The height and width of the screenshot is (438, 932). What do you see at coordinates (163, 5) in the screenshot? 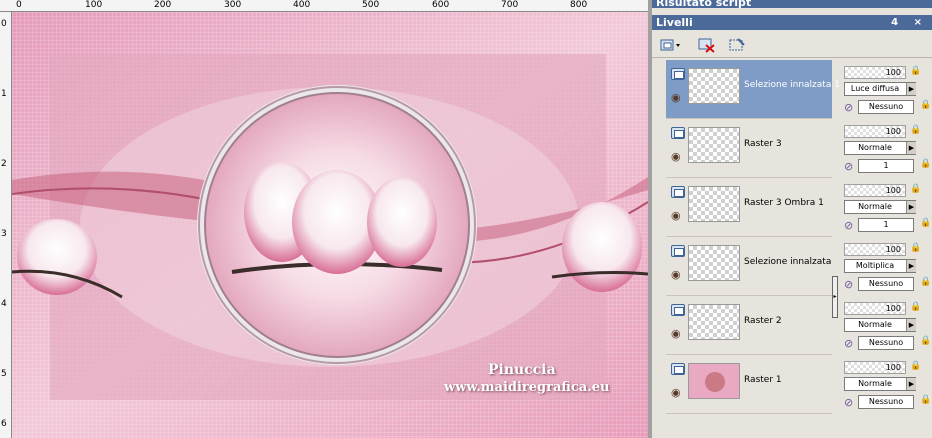
I see `ruler-label: 200` at bounding box center [163, 5].